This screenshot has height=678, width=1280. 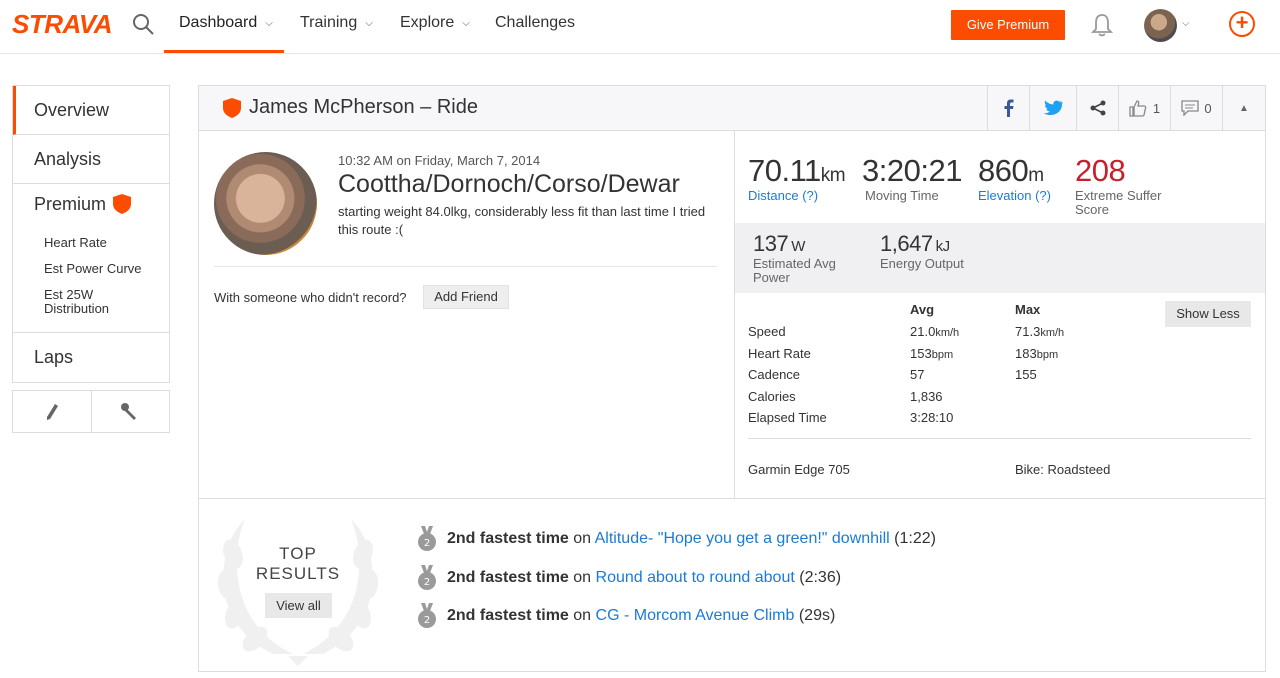 I want to click on premium-shield-icon, so click(x=122, y=204).